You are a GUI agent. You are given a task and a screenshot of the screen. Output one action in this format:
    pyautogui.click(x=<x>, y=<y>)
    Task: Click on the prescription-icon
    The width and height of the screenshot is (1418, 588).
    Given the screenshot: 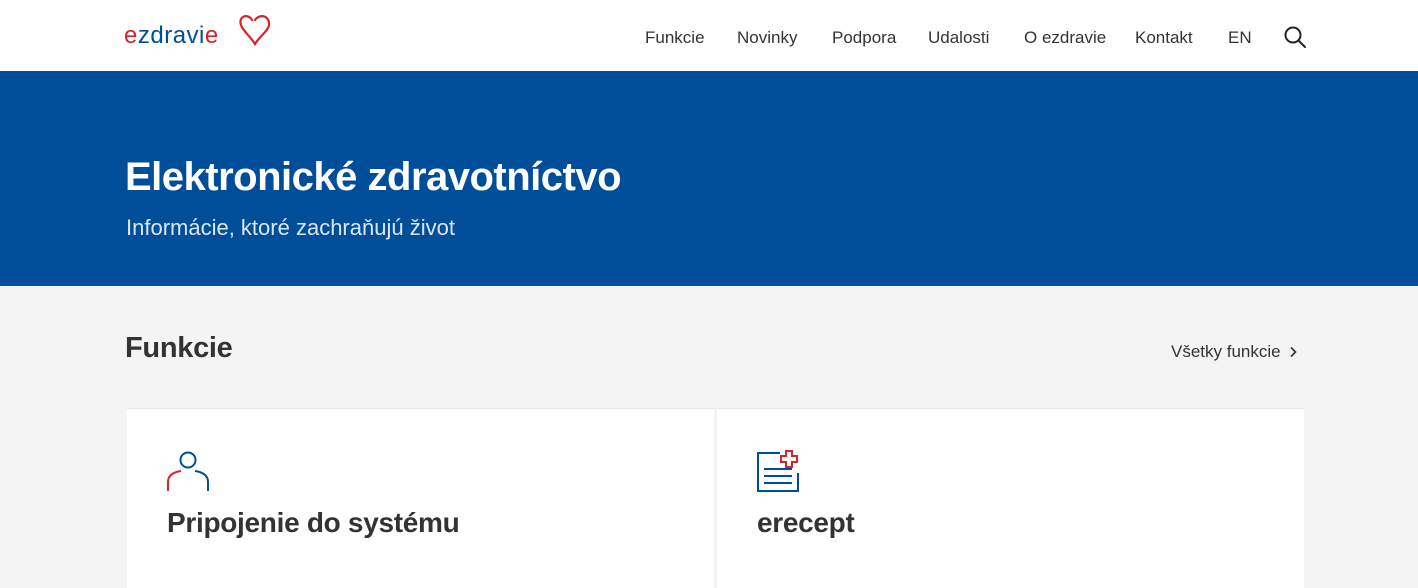 What is the action you would take?
    pyautogui.click(x=778, y=471)
    